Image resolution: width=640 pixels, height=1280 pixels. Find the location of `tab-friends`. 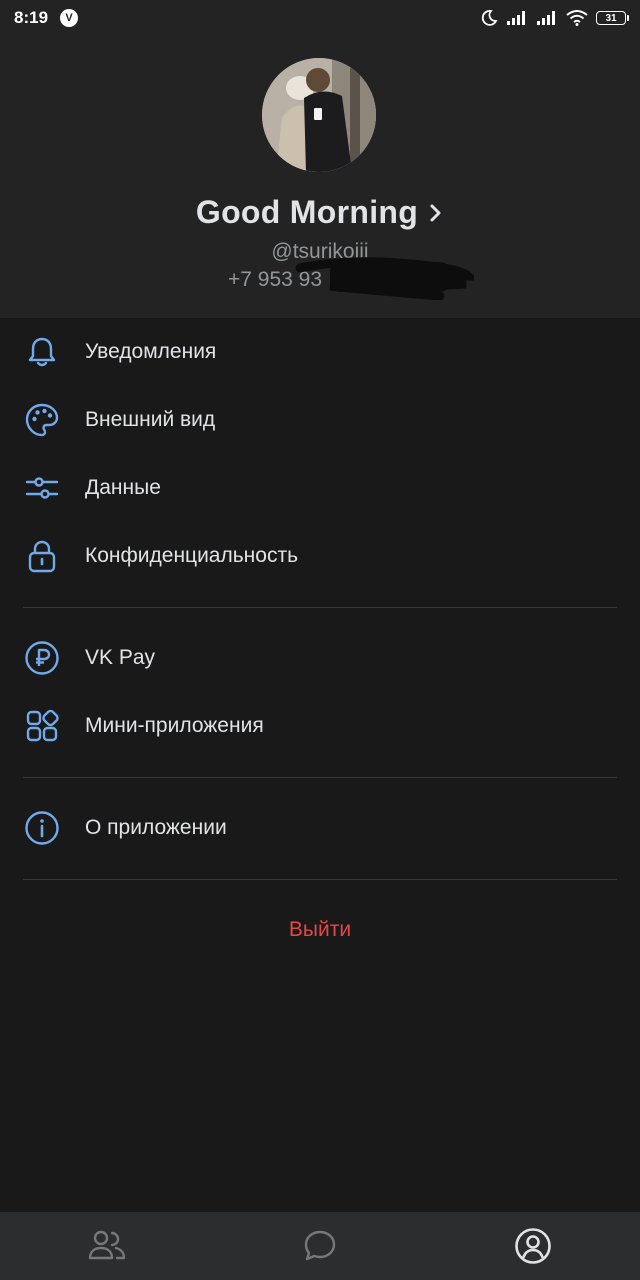

tab-friends is located at coordinates (106, 1246).